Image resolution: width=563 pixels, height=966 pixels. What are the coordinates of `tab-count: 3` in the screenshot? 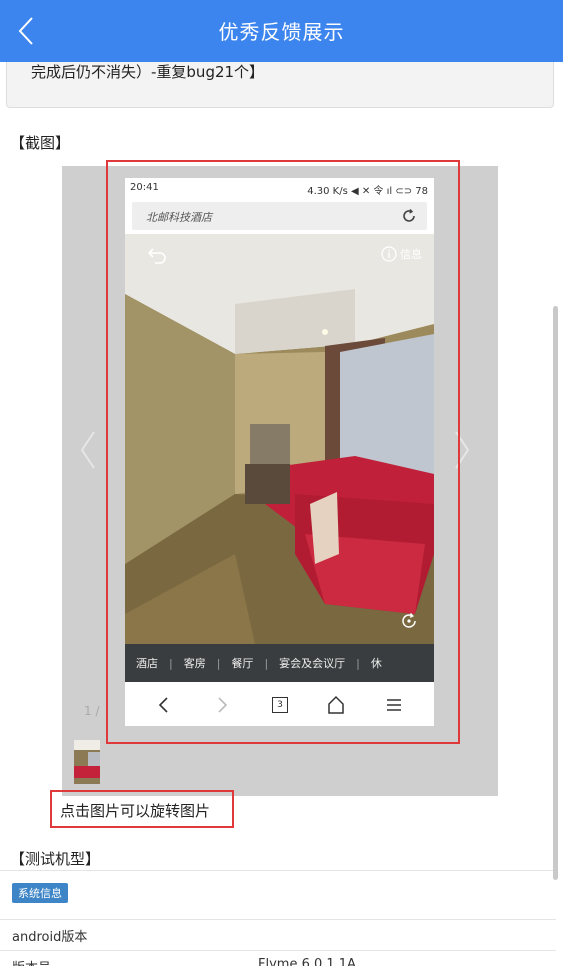 It's located at (280, 705).